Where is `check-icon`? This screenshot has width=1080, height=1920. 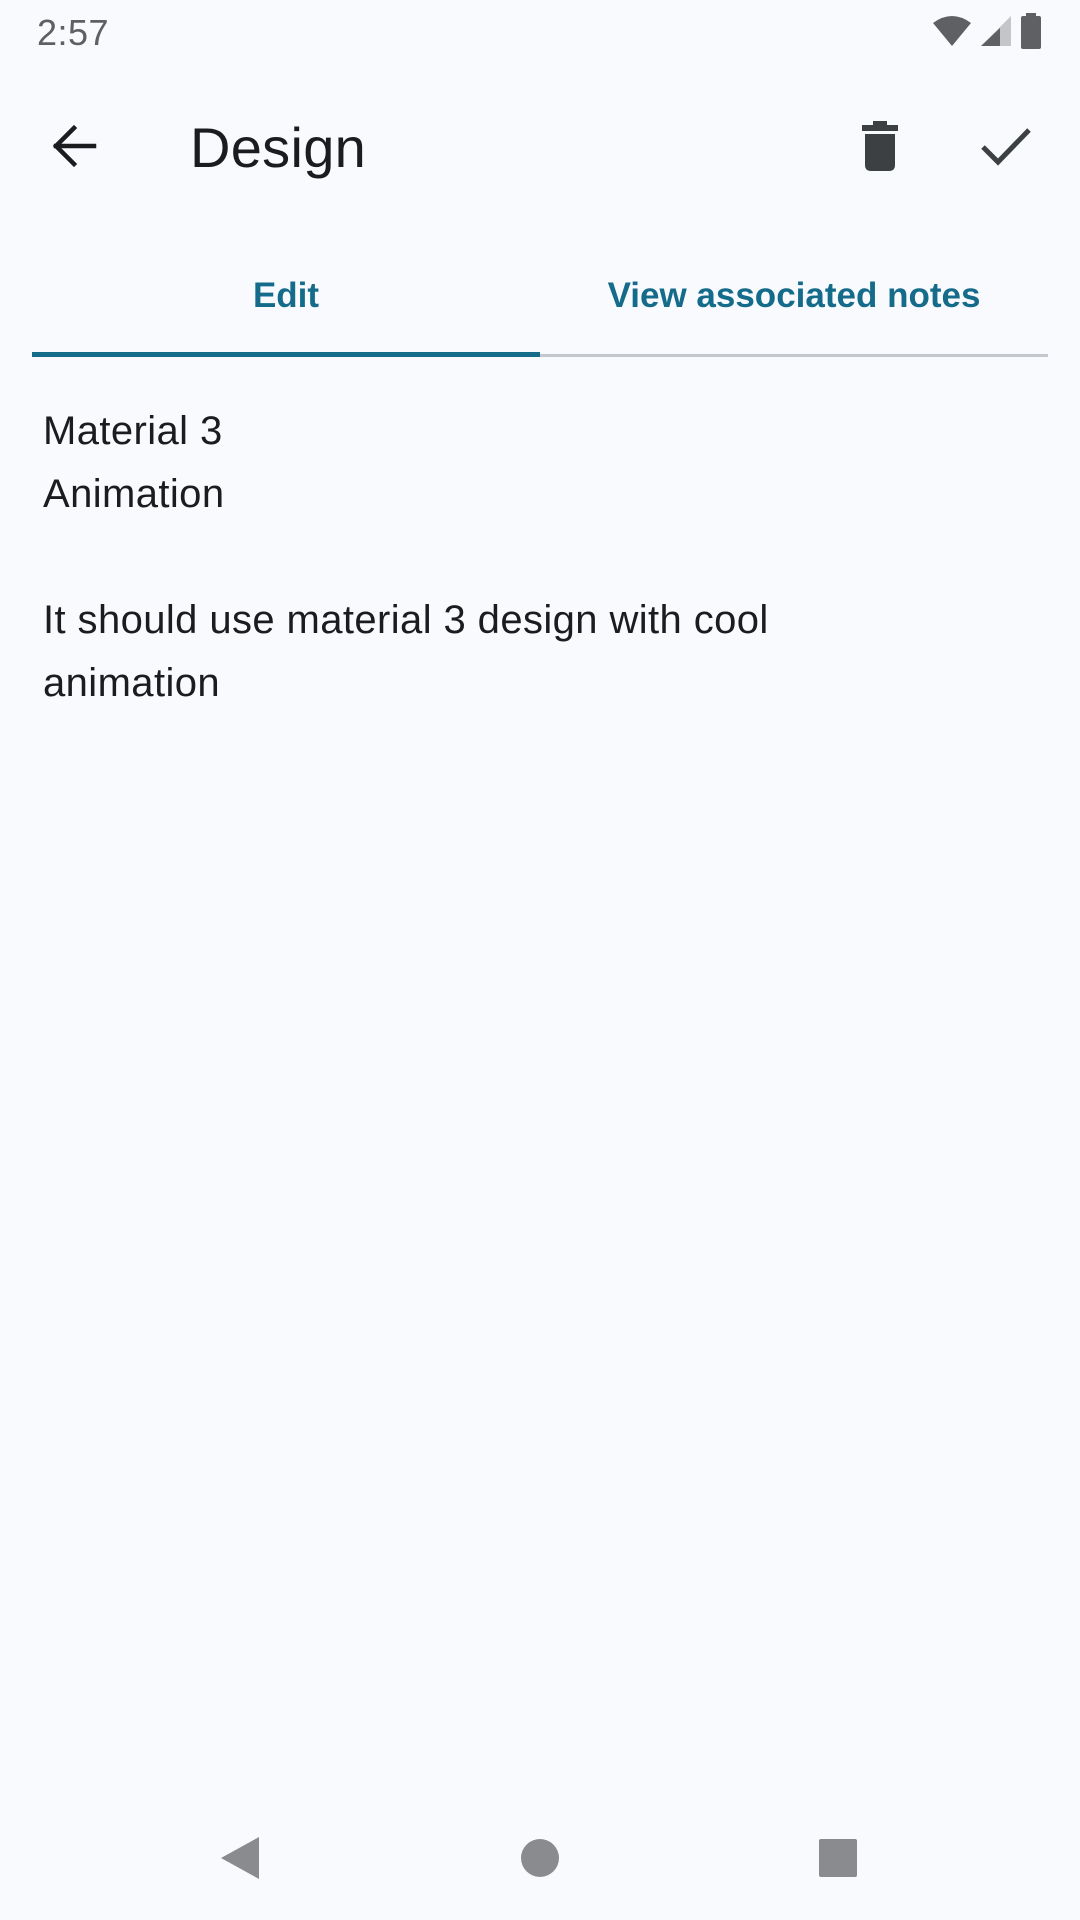 check-icon is located at coordinates (1006, 148).